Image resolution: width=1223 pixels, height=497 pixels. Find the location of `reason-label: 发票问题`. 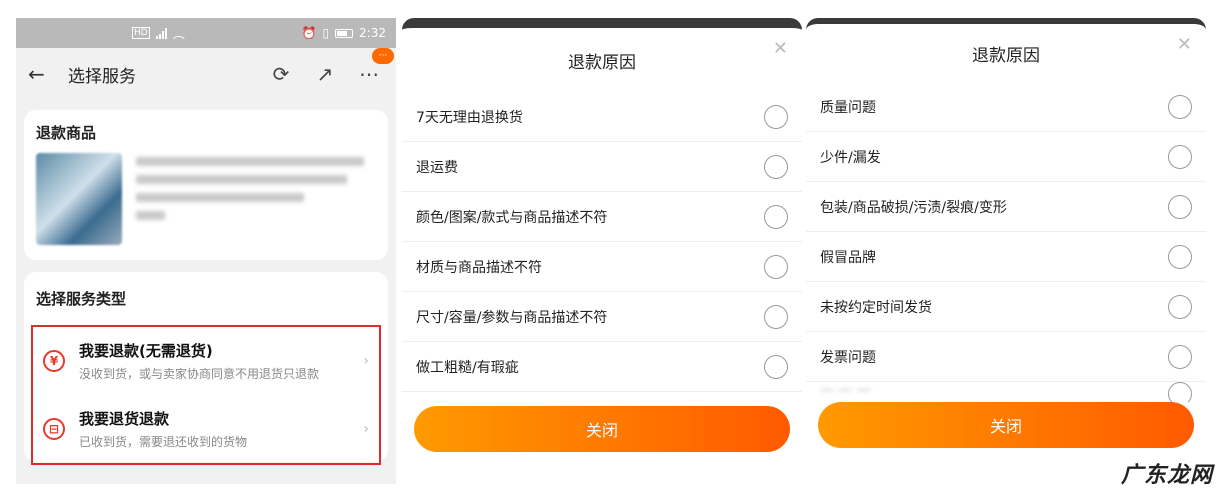

reason-label: 发票问题 is located at coordinates (848, 357).